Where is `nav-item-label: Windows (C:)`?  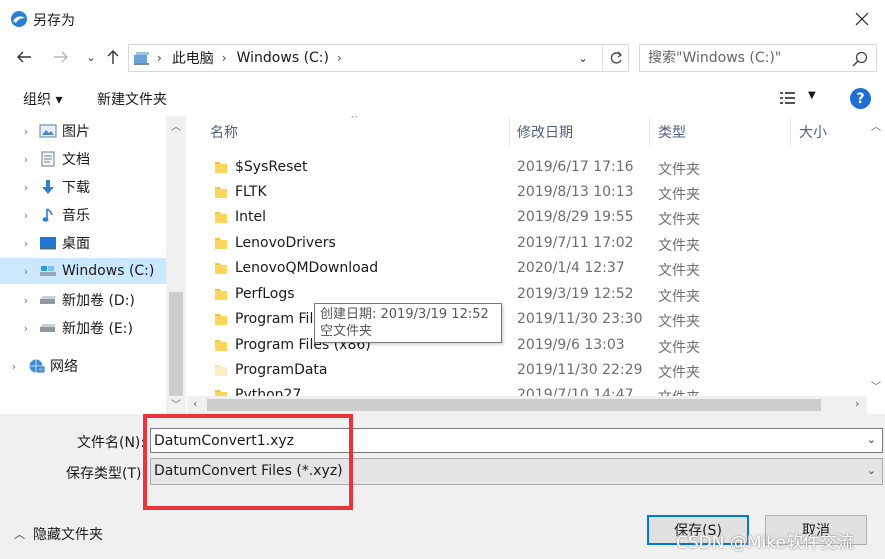 nav-item-label: Windows (C:) is located at coordinates (108, 271).